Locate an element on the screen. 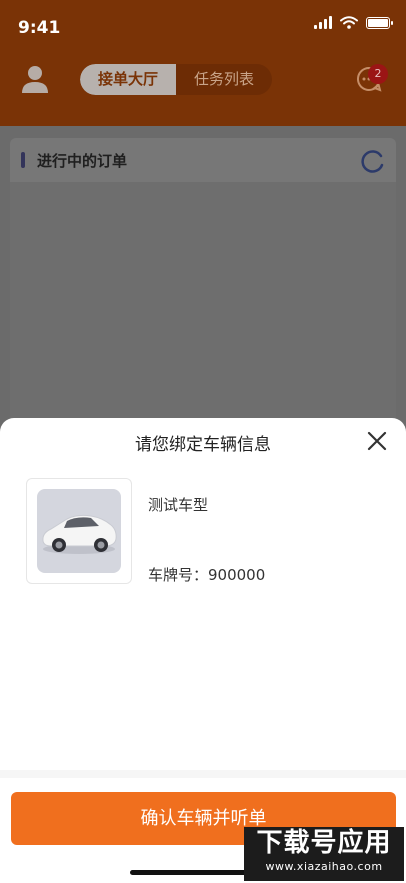 The image size is (406, 883). wifi-icon is located at coordinates (349, 22).